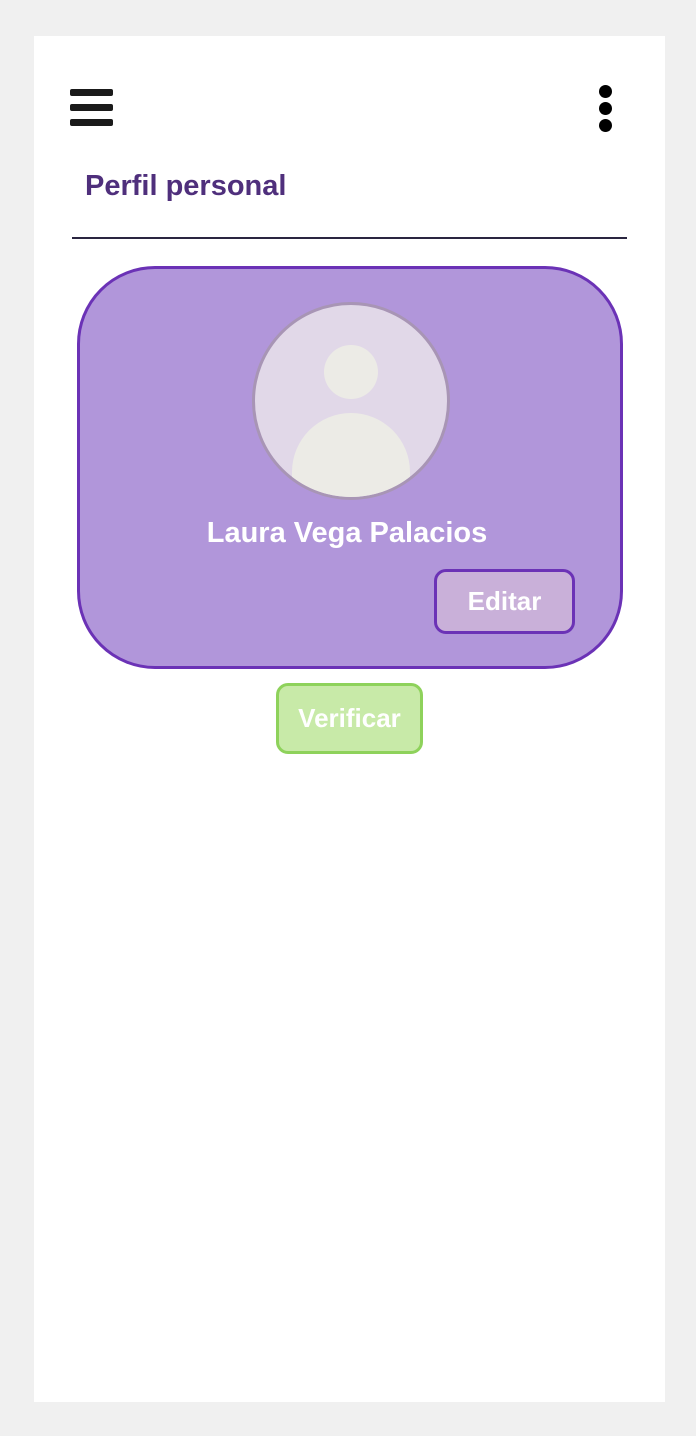 The image size is (696, 1436). I want to click on edit-button: Editar, so click(504, 601).